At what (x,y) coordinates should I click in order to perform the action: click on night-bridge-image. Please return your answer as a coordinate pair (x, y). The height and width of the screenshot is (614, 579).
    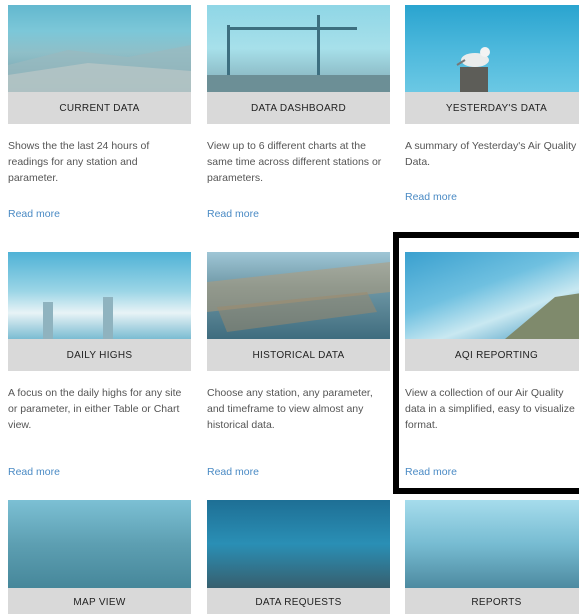
    Looking at the image, I should click on (298, 544).